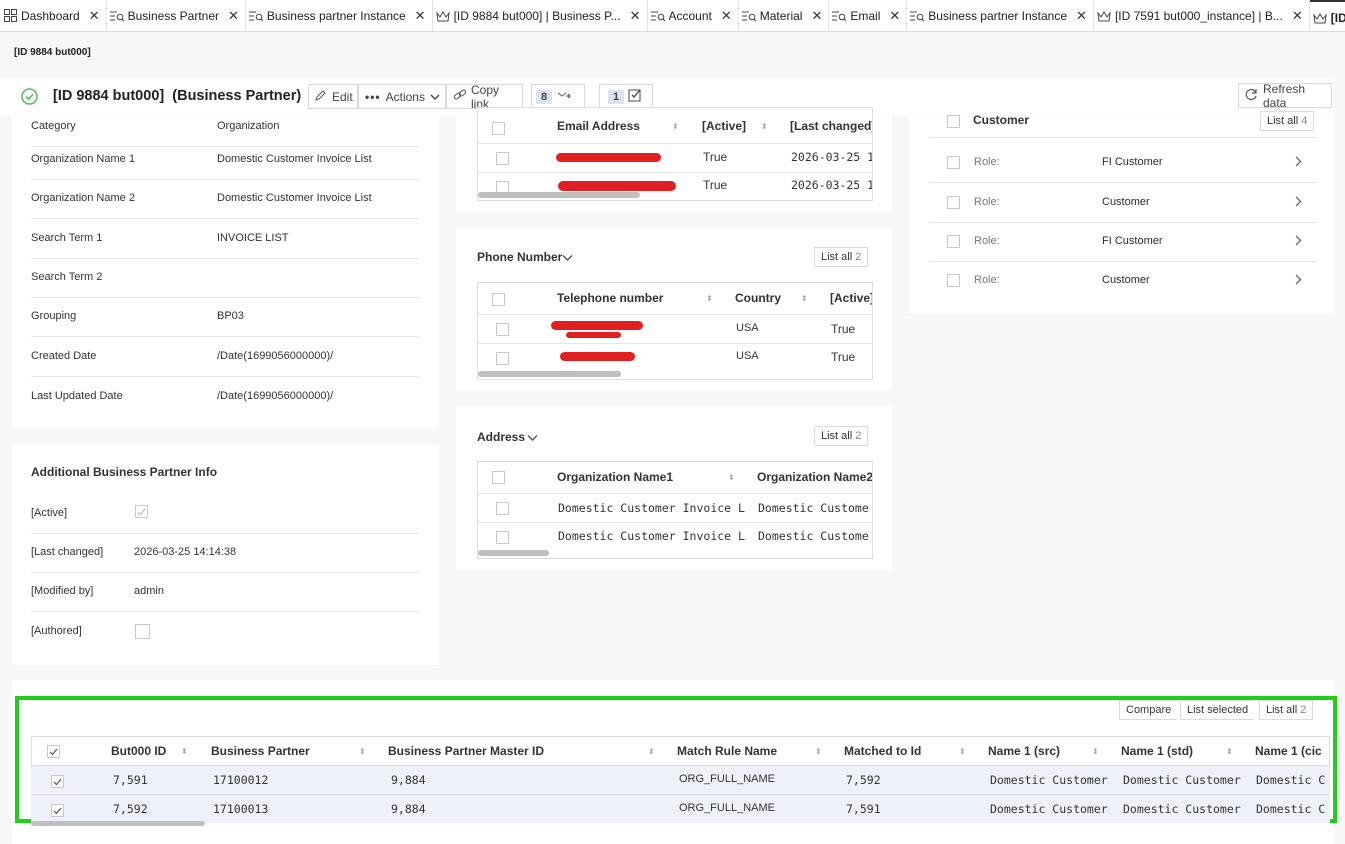 The height and width of the screenshot is (844, 1345). Describe the element at coordinates (1285, 96) in the screenshot. I see `refresh-data-button: Refresh data` at that location.